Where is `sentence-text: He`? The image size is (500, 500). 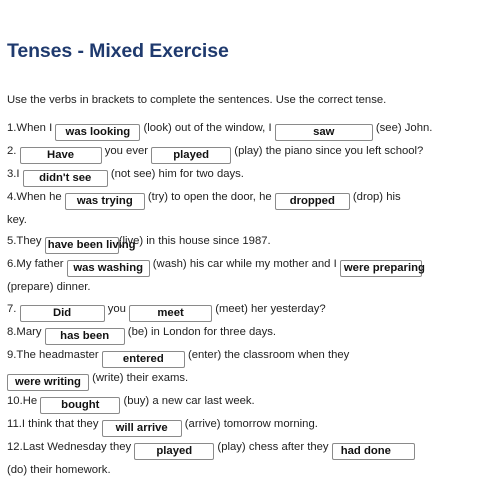 sentence-text: He is located at coordinates (31, 400).